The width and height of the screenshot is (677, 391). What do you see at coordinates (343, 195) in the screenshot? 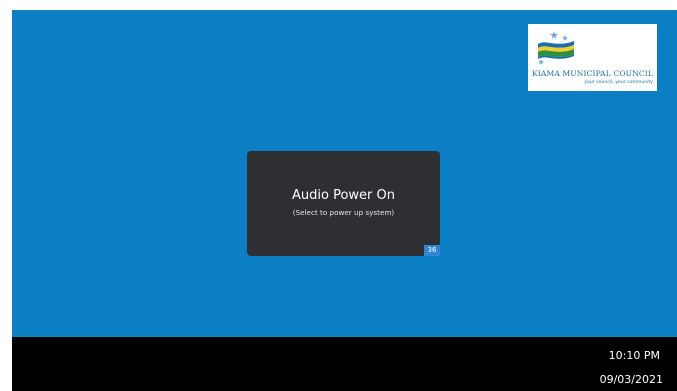
I see `power-tile-title: Audio Power On` at bounding box center [343, 195].